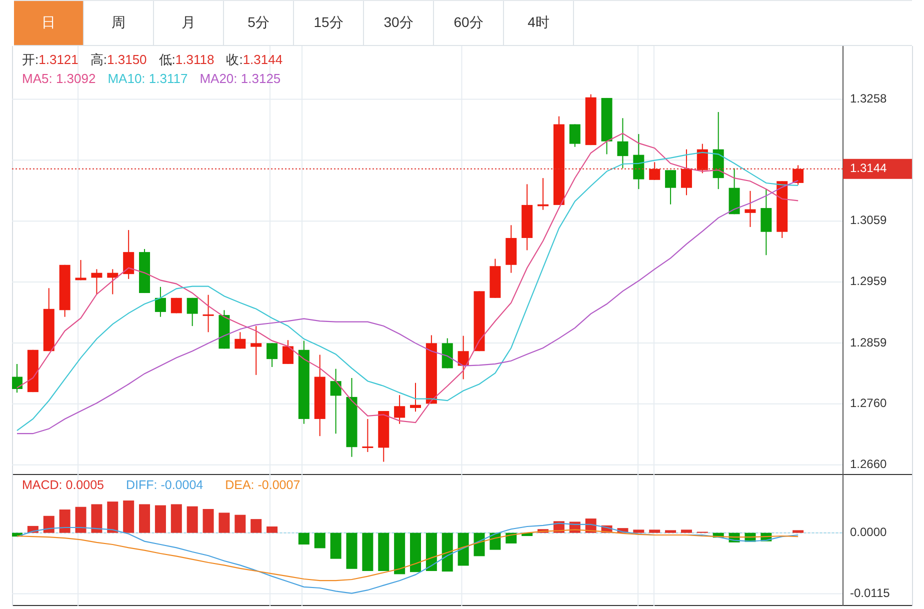 This screenshot has width=924, height=609. Describe the element at coordinates (50, 60) in the screenshot. I see `price-reading: 开:1.3121` at that location.